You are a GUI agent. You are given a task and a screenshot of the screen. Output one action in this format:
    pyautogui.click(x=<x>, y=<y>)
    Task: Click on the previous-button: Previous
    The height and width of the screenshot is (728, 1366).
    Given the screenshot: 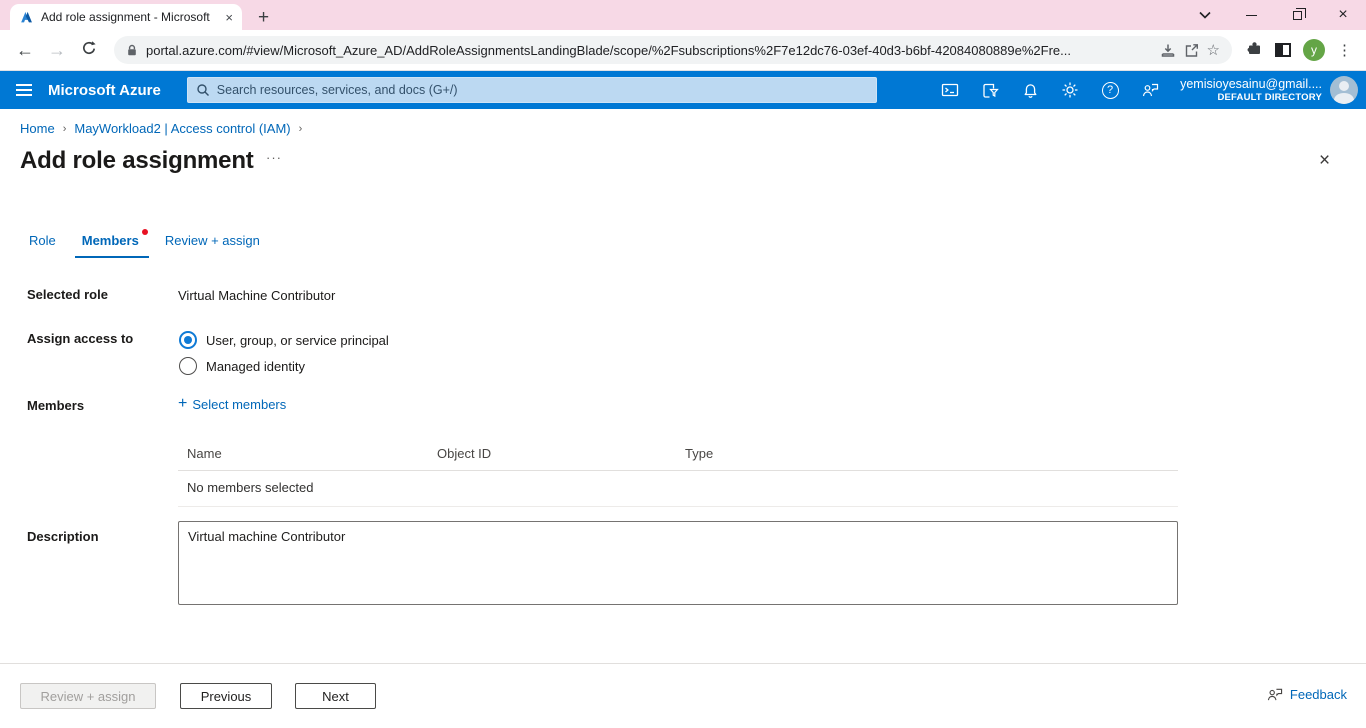 What is the action you would take?
    pyautogui.click(x=226, y=696)
    